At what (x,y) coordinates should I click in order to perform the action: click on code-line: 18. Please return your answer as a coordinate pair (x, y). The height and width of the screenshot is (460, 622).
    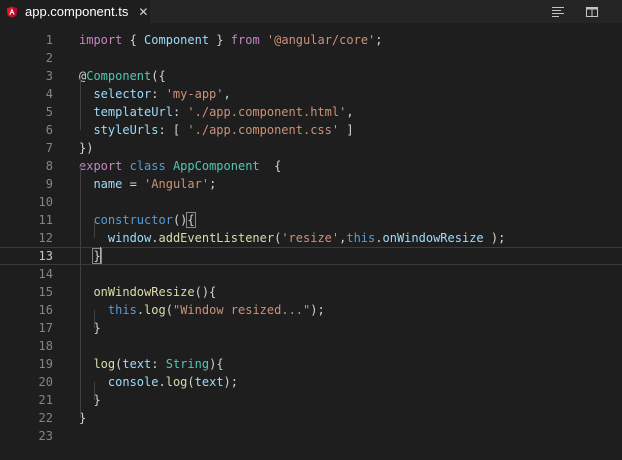
    Looking at the image, I should click on (311, 346).